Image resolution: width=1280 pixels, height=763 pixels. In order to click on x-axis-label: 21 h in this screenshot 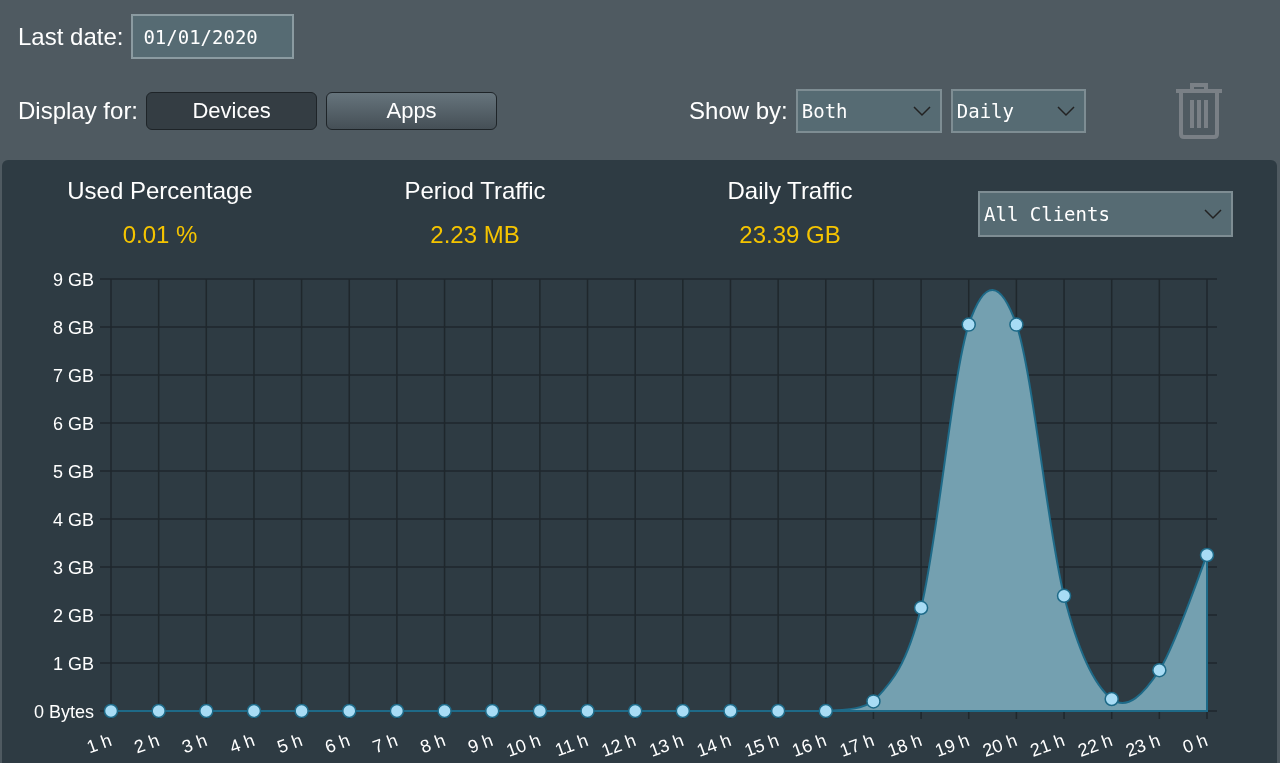, I will do `click(1047, 745)`.